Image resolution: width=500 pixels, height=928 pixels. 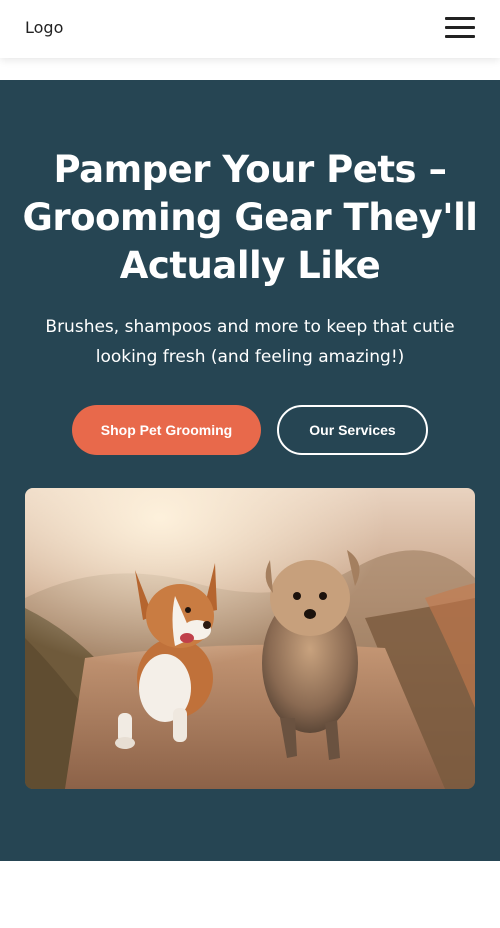 What do you see at coordinates (44, 27) in the screenshot?
I see `logo: Logo` at bounding box center [44, 27].